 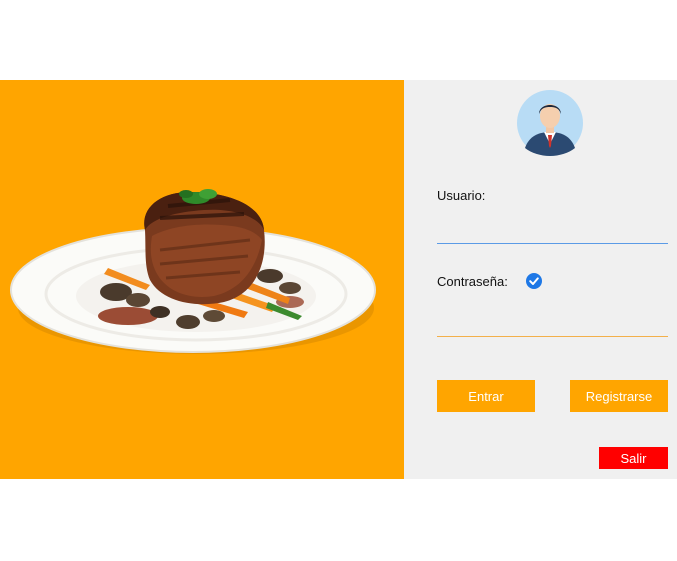 What do you see at coordinates (472, 281) in the screenshot?
I see `password-label: Contraseña:` at bounding box center [472, 281].